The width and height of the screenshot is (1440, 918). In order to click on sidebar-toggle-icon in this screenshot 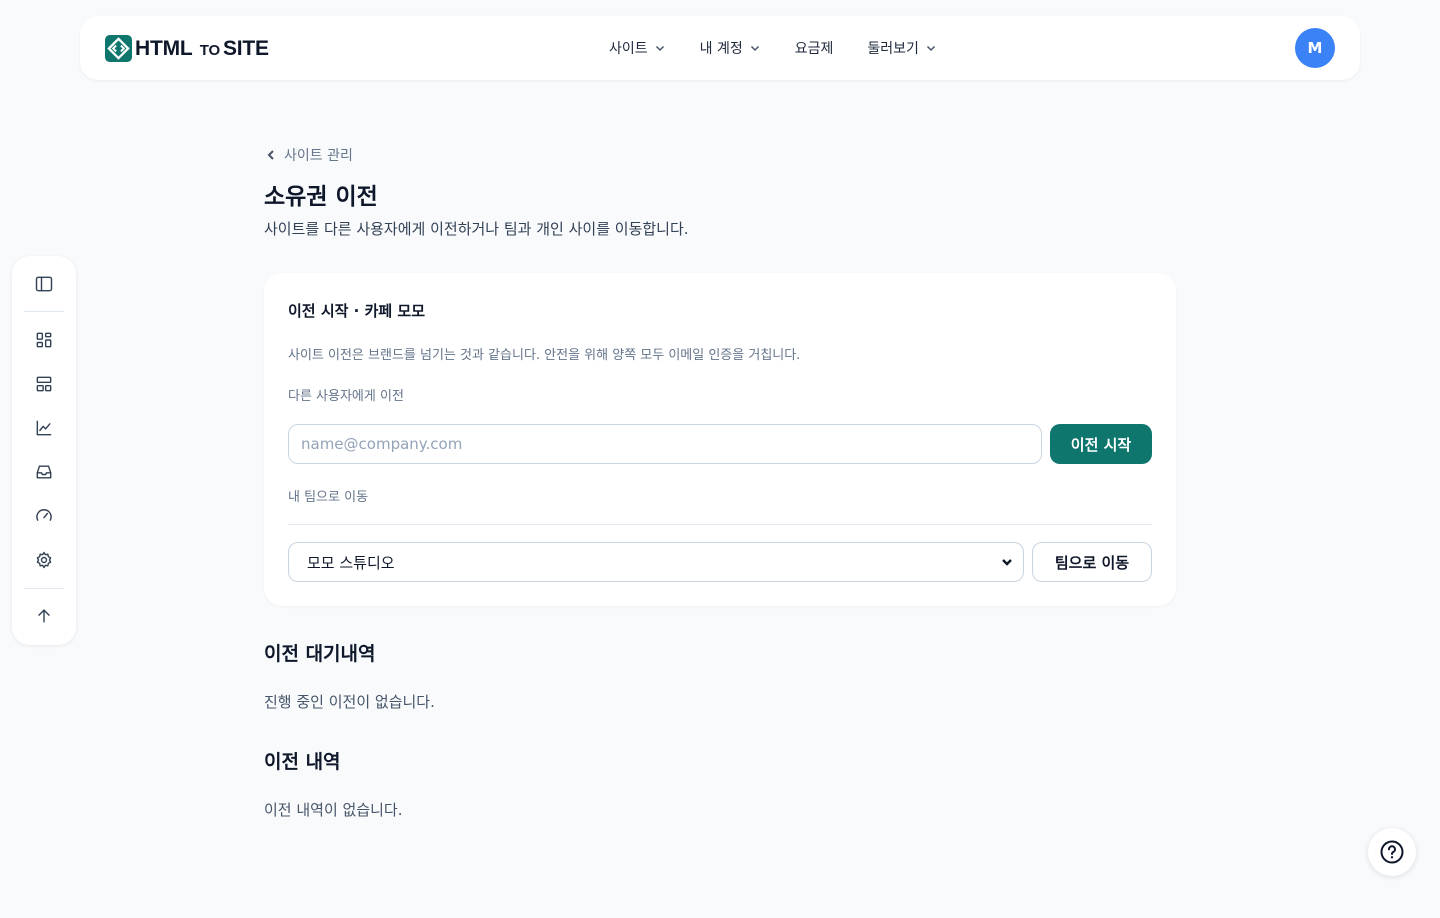, I will do `click(44, 284)`.